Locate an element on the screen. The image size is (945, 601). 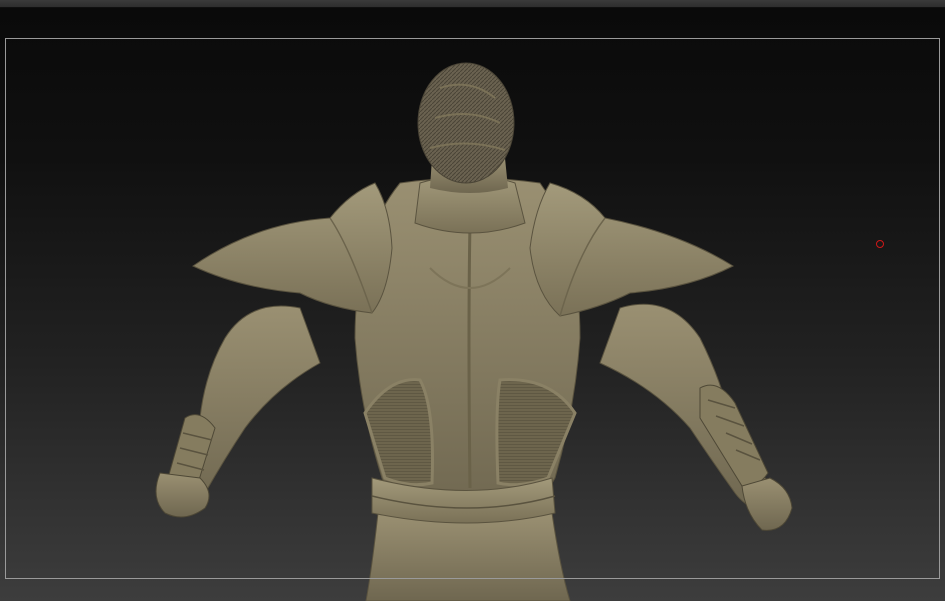
model-left-shoulder-pad is located at coordinates (292, 248).